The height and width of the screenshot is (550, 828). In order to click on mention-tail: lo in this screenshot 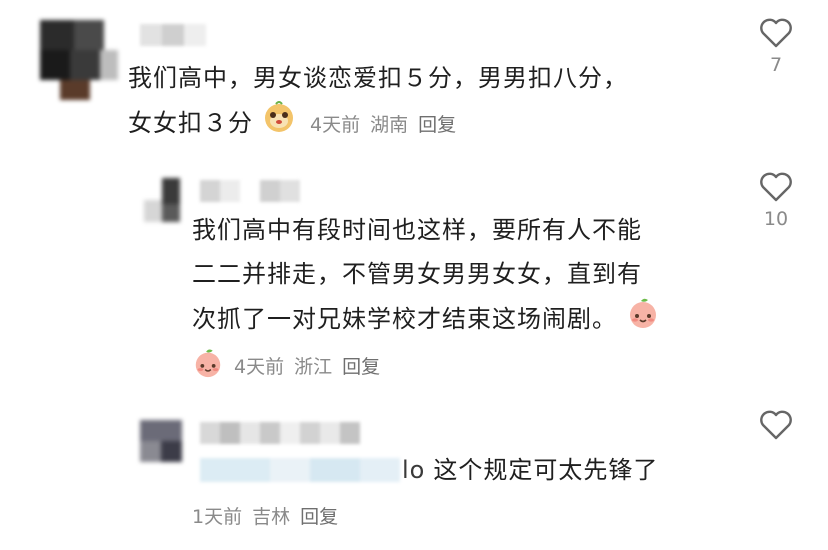, I will do `click(413, 470)`.